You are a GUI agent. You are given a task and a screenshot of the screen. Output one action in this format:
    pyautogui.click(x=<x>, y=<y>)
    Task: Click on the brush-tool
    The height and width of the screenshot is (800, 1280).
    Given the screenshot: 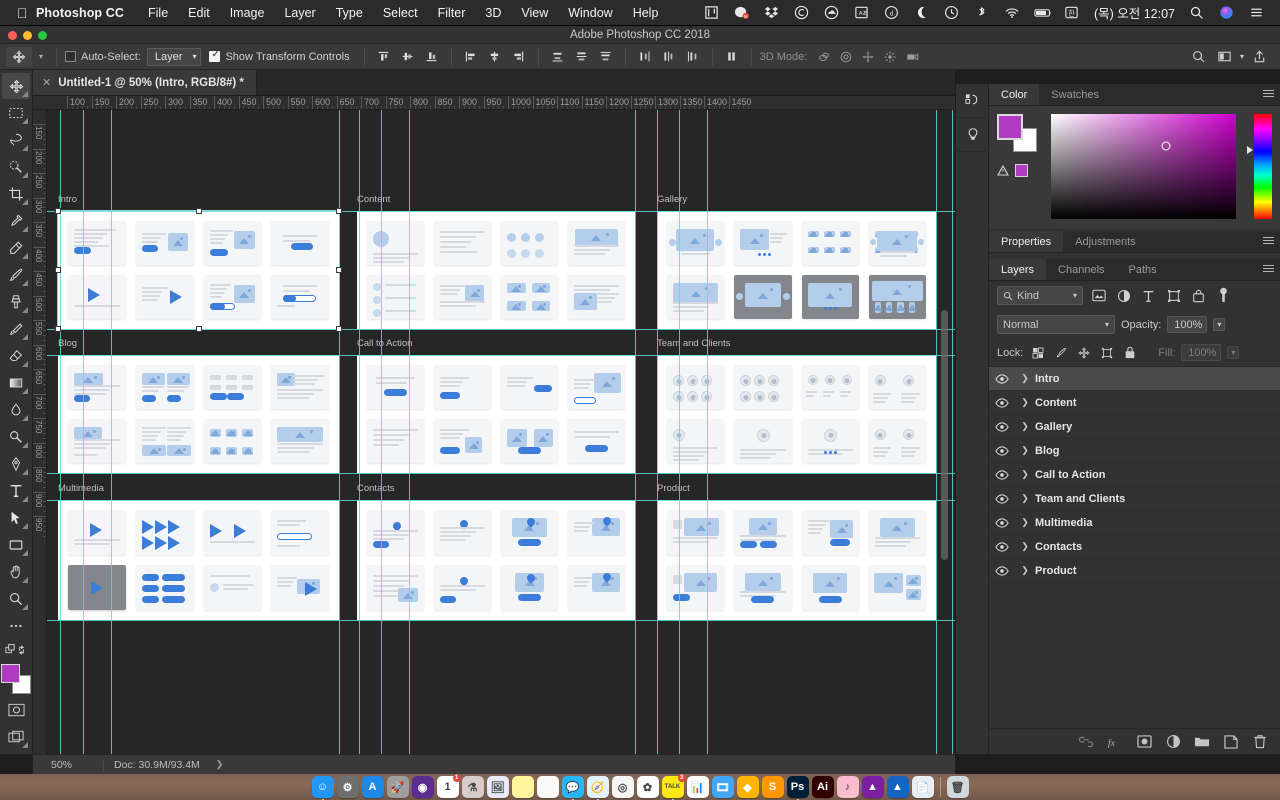 What is the action you would take?
    pyautogui.click(x=16, y=275)
    